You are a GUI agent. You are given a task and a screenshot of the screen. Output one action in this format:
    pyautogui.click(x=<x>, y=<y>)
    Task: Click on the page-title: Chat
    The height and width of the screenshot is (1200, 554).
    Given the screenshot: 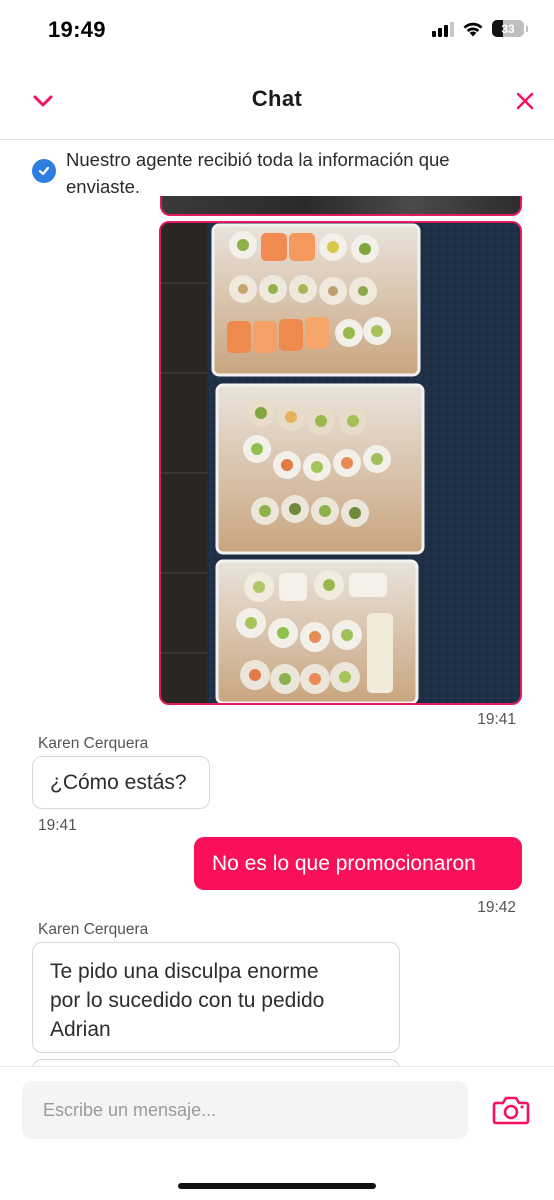 What is the action you would take?
    pyautogui.click(x=277, y=98)
    